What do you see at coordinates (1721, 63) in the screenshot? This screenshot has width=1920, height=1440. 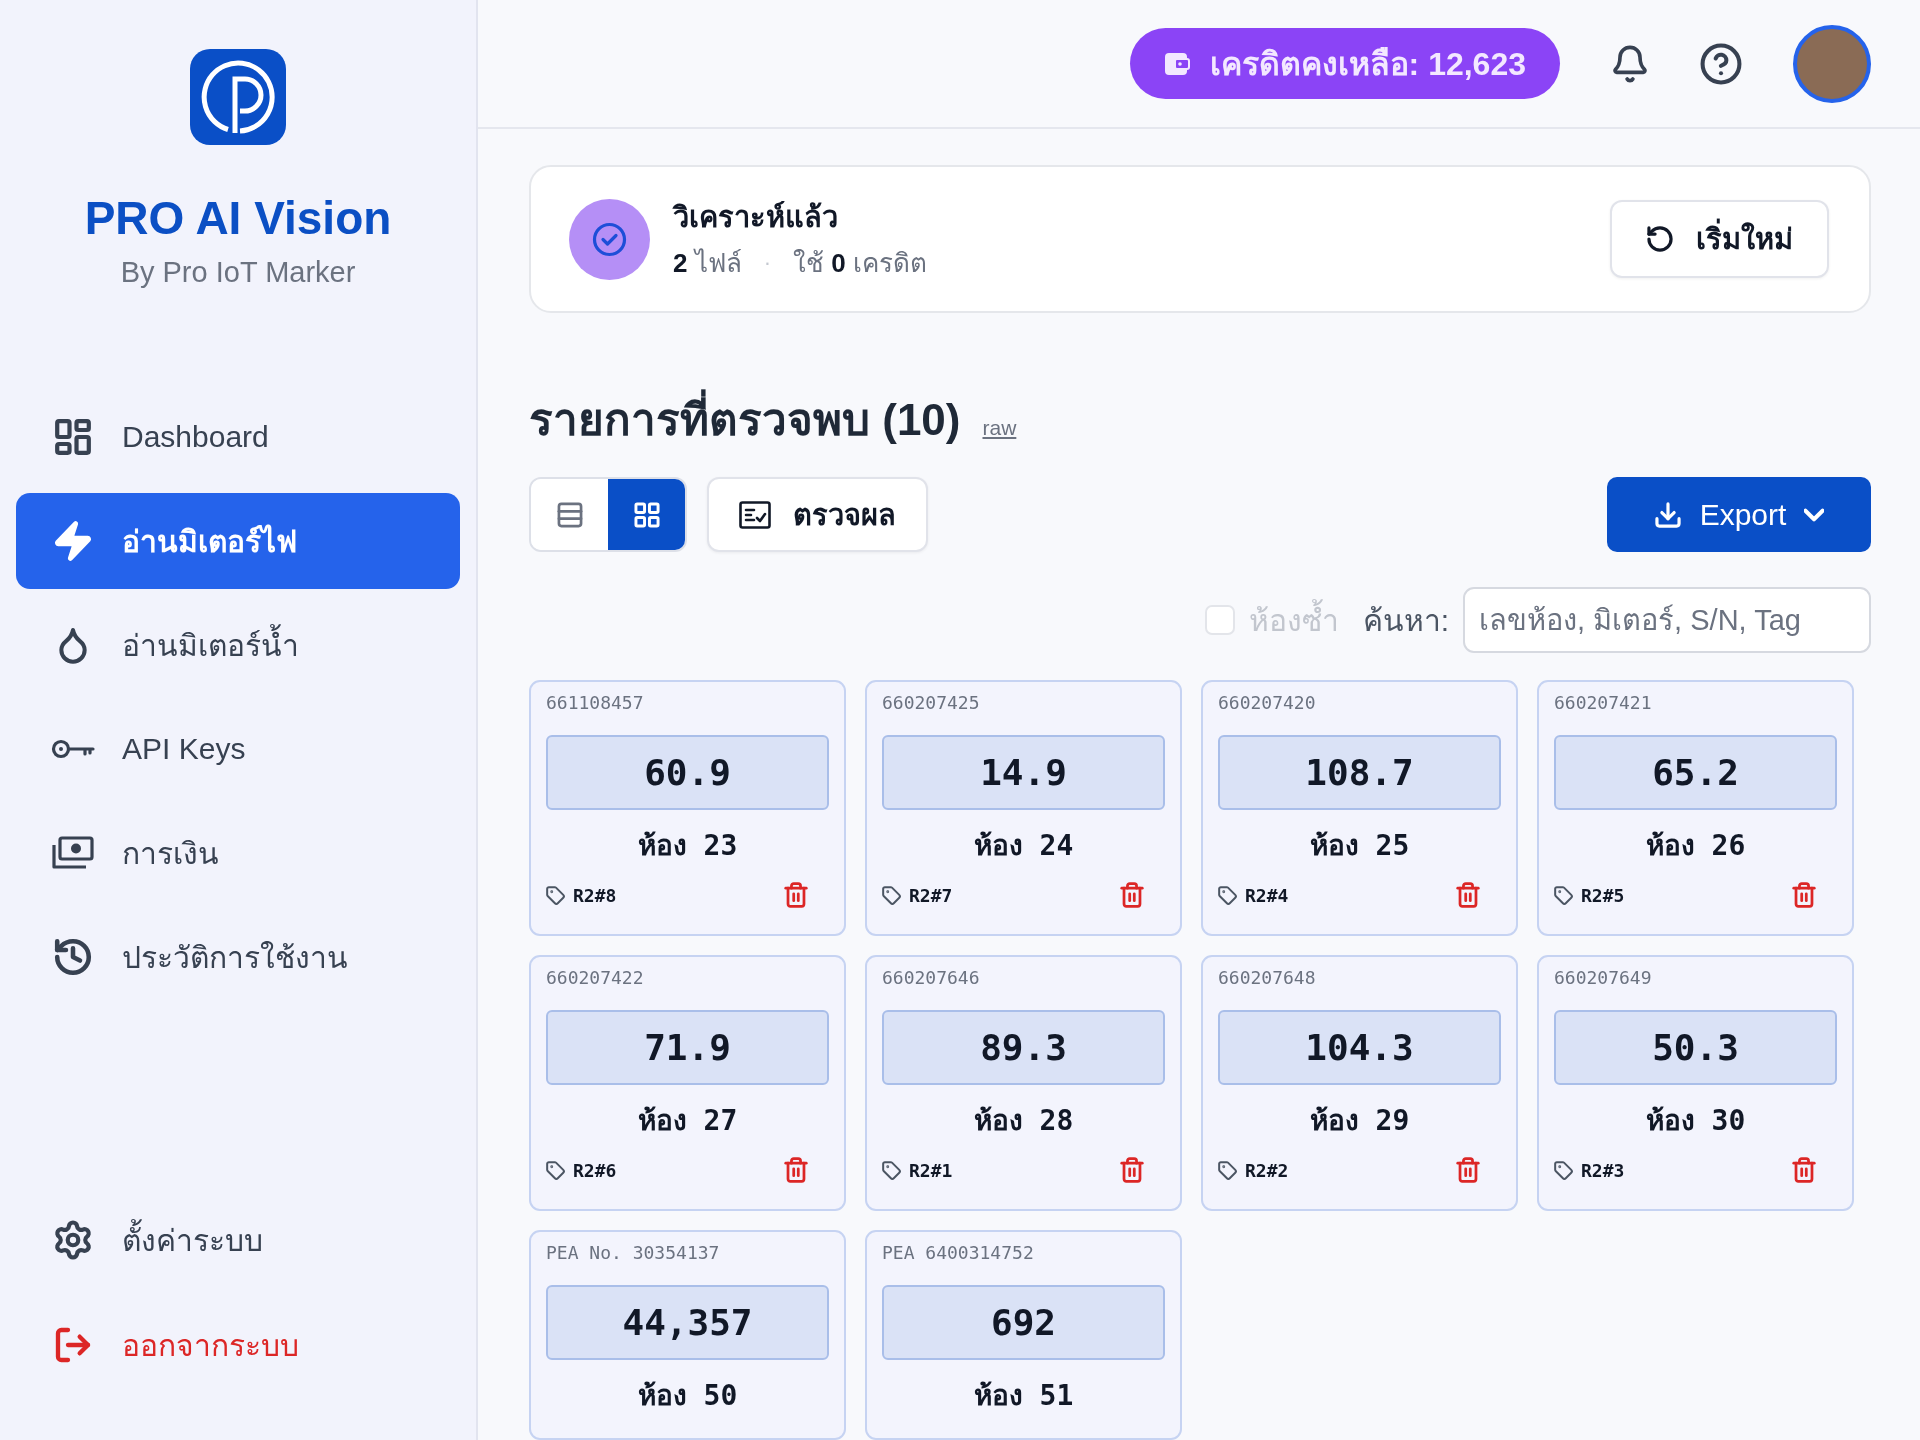 I see `help-icon` at bounding box center [1721, 63].